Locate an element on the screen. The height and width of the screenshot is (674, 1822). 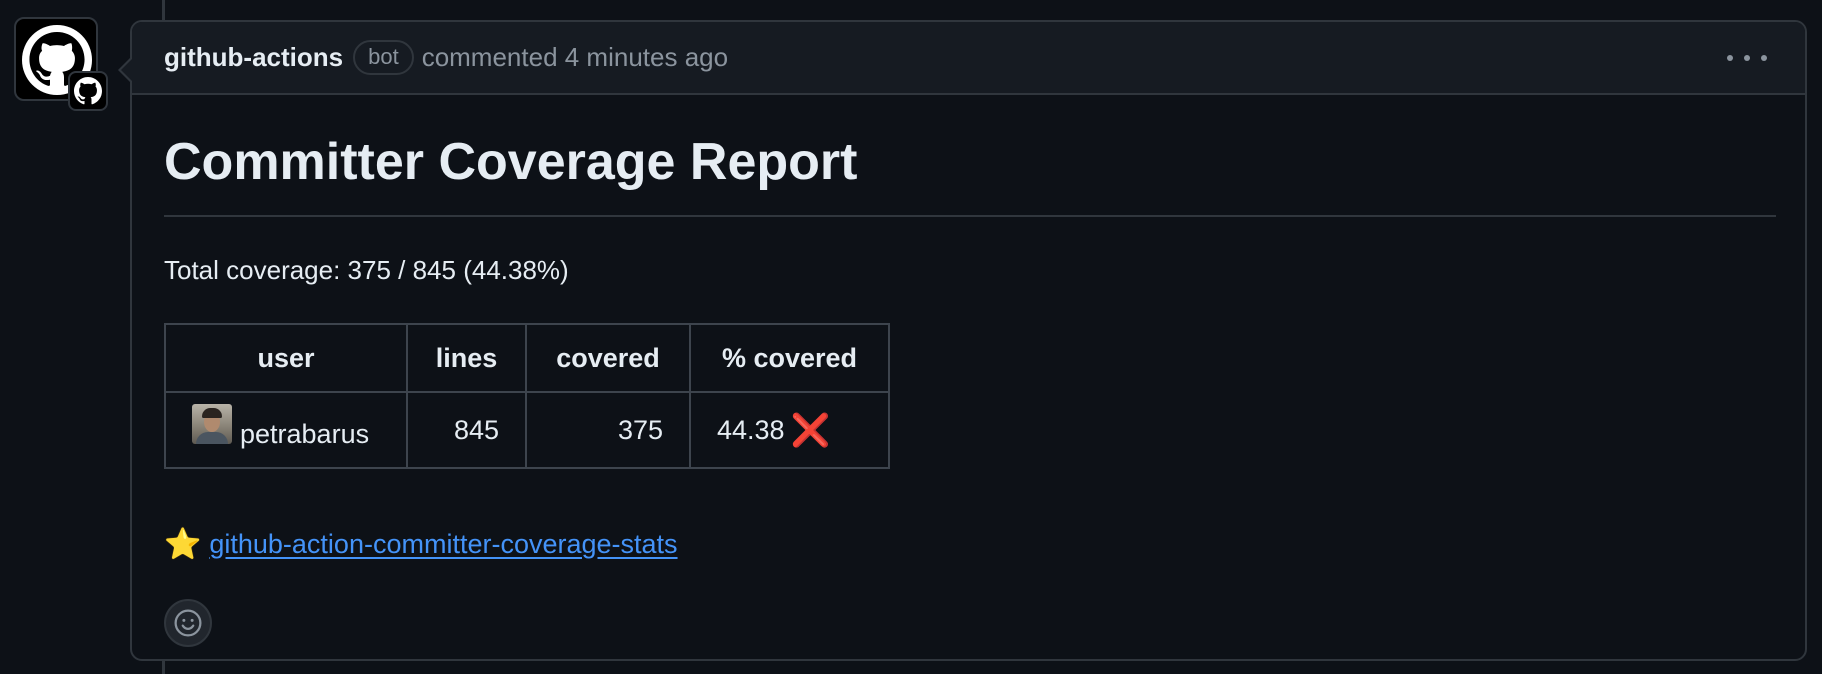
footer-link-line: ⭐ github-action-committer-coverage-stats is located at coordinates (421, 544).